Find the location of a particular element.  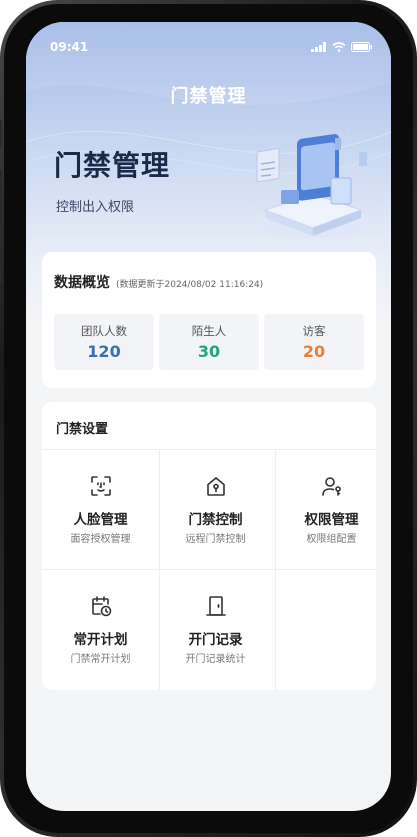

wifi-icon is located at coordinates (339, 47).